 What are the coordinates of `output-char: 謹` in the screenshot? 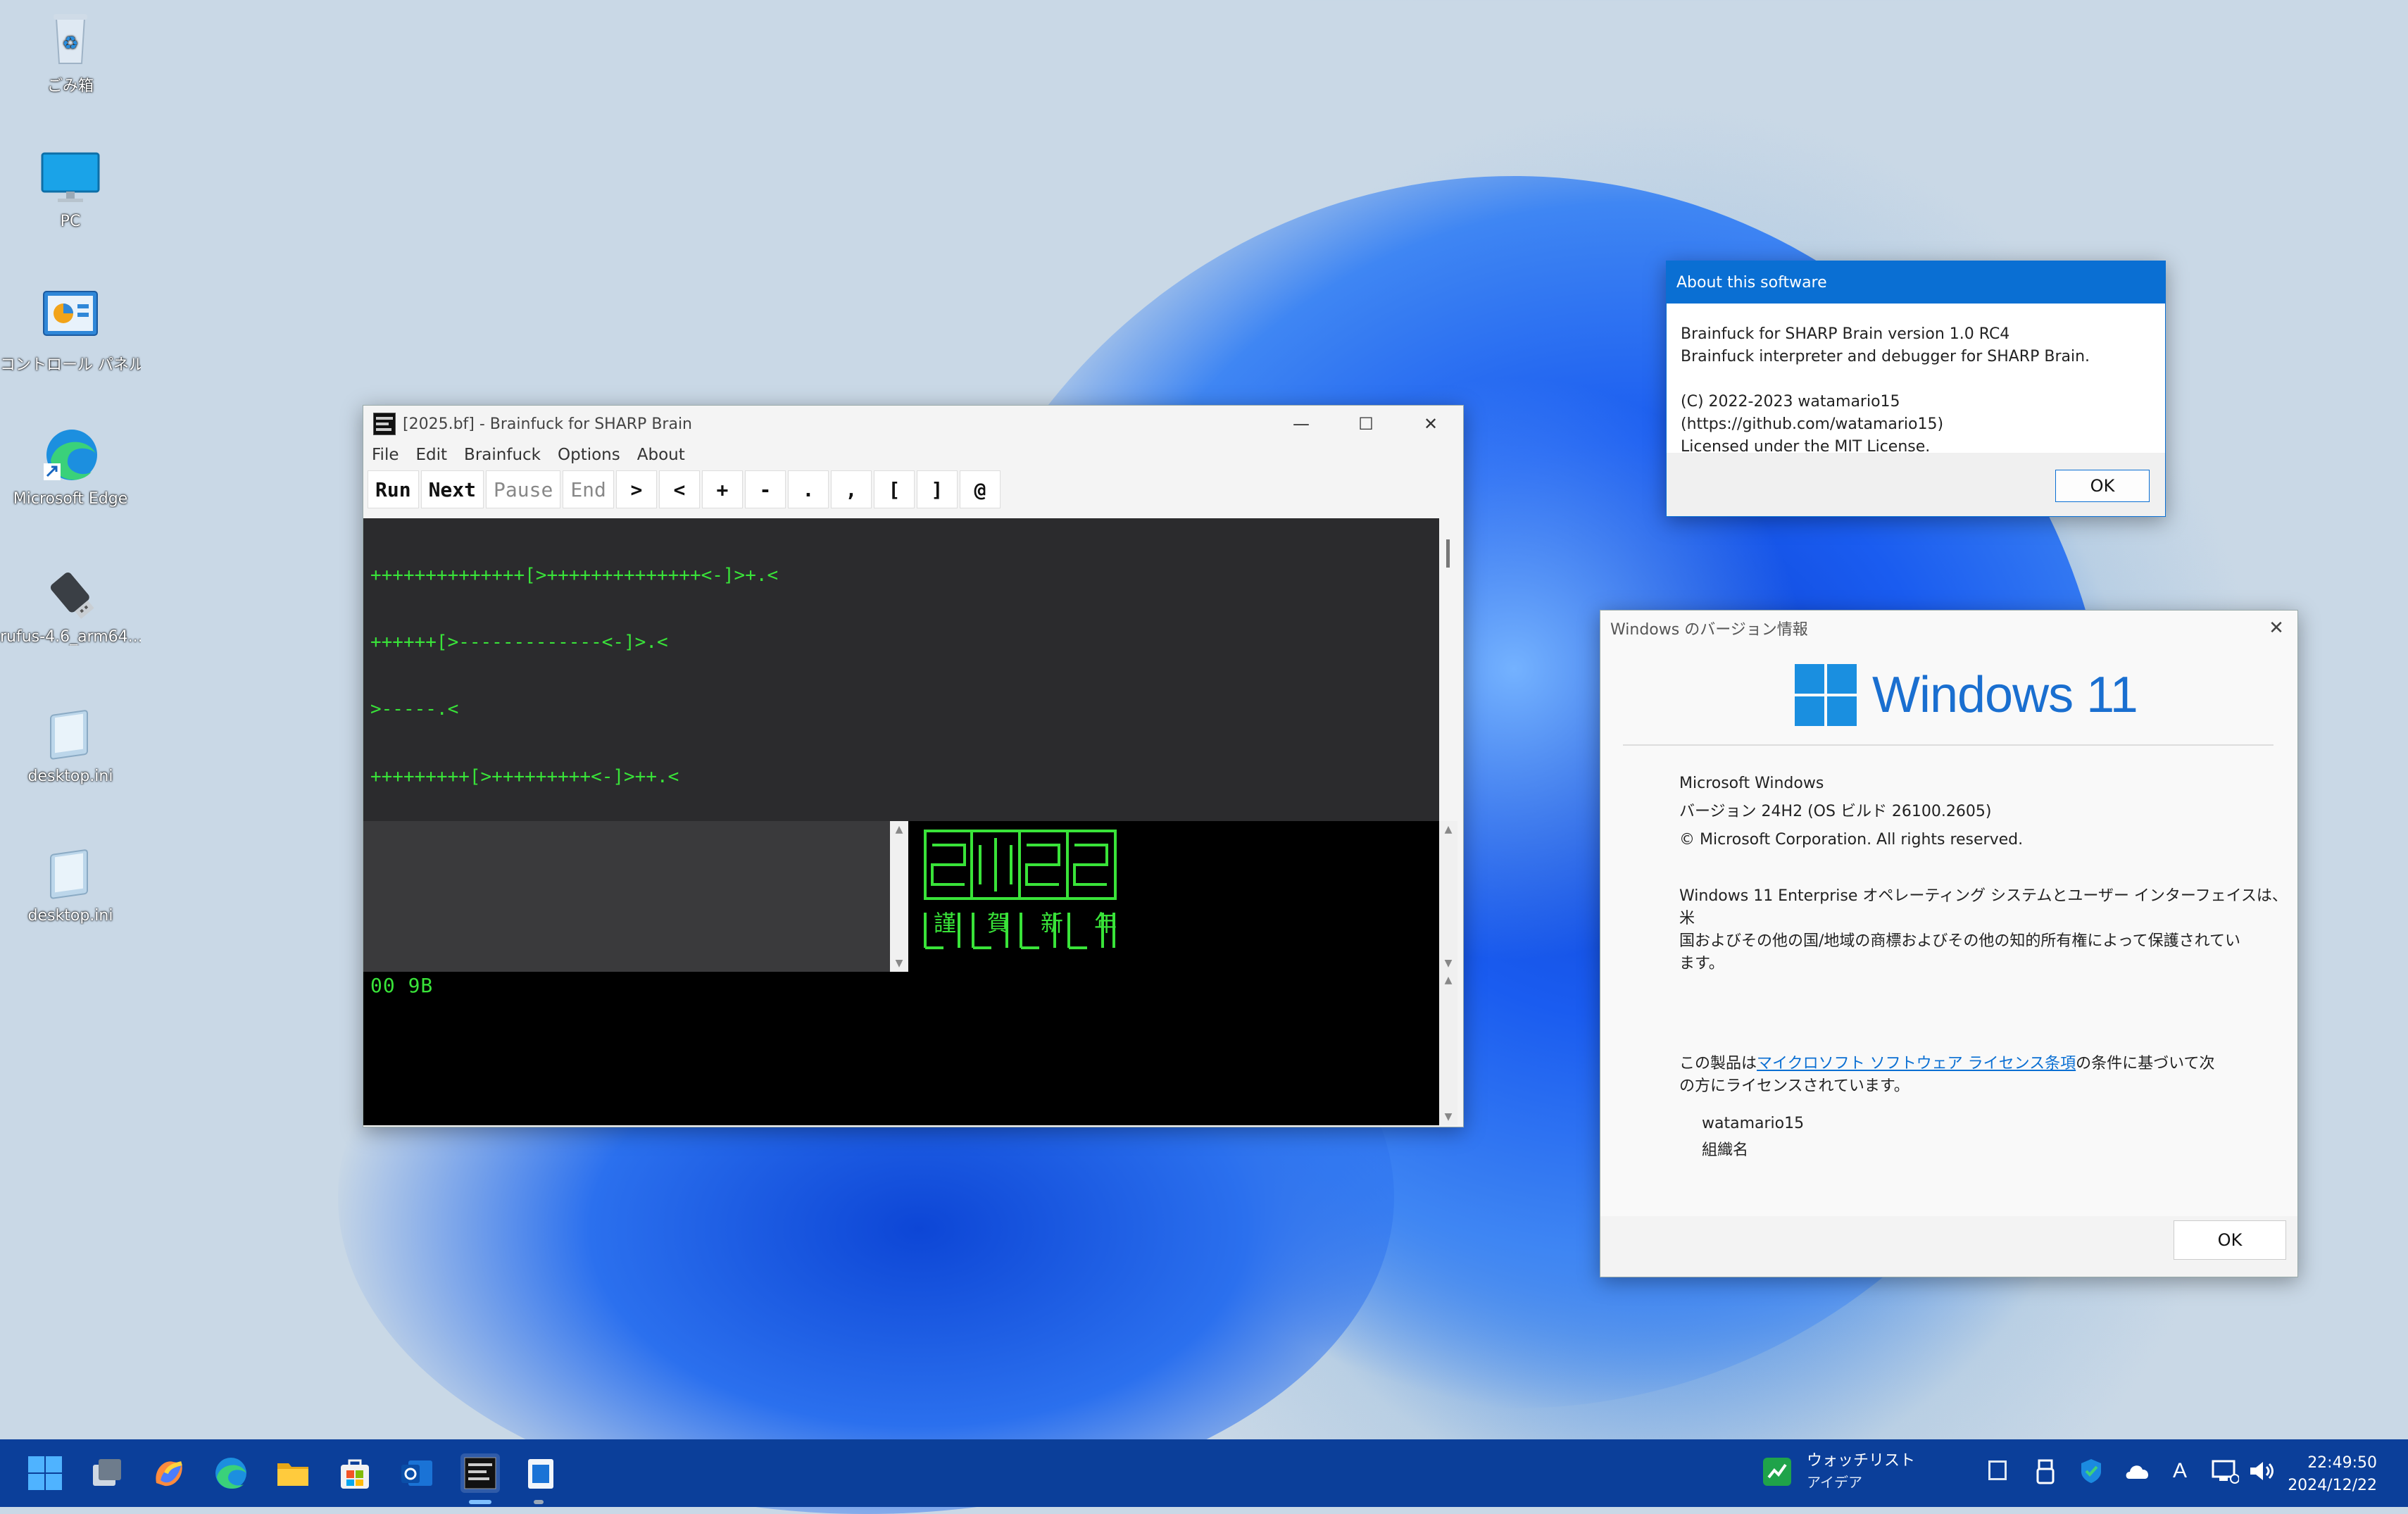 It's located at (961, 923).